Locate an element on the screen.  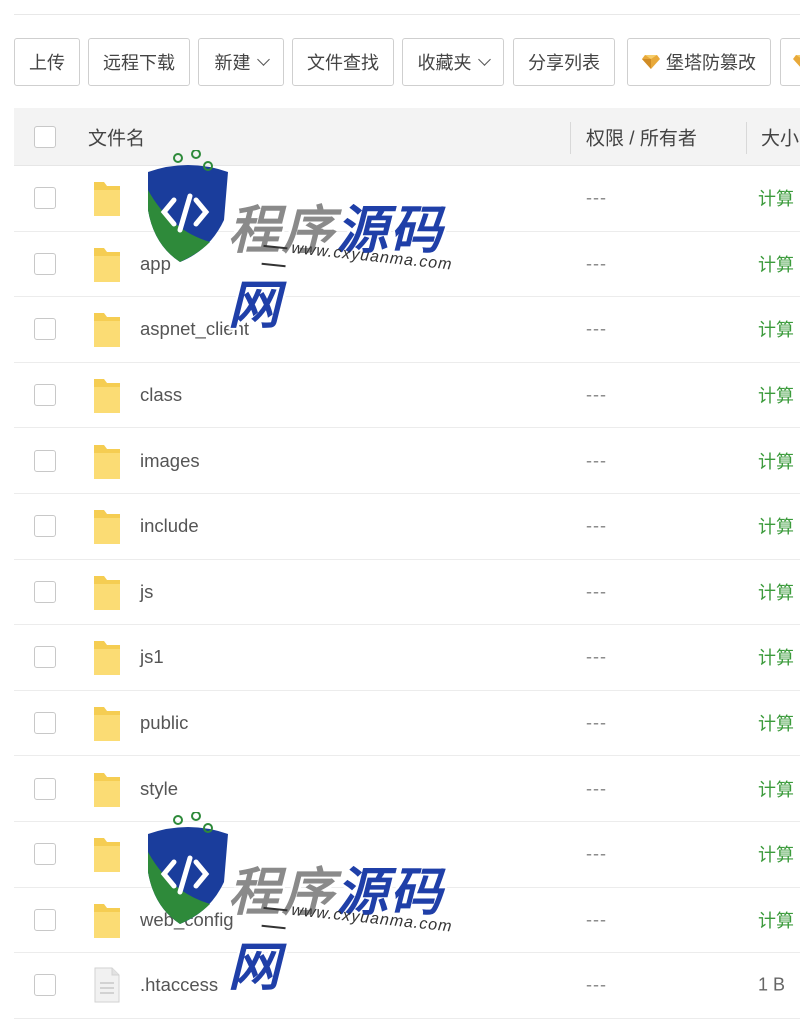
file-name: .htaccess is located at coordinates (179, 985).